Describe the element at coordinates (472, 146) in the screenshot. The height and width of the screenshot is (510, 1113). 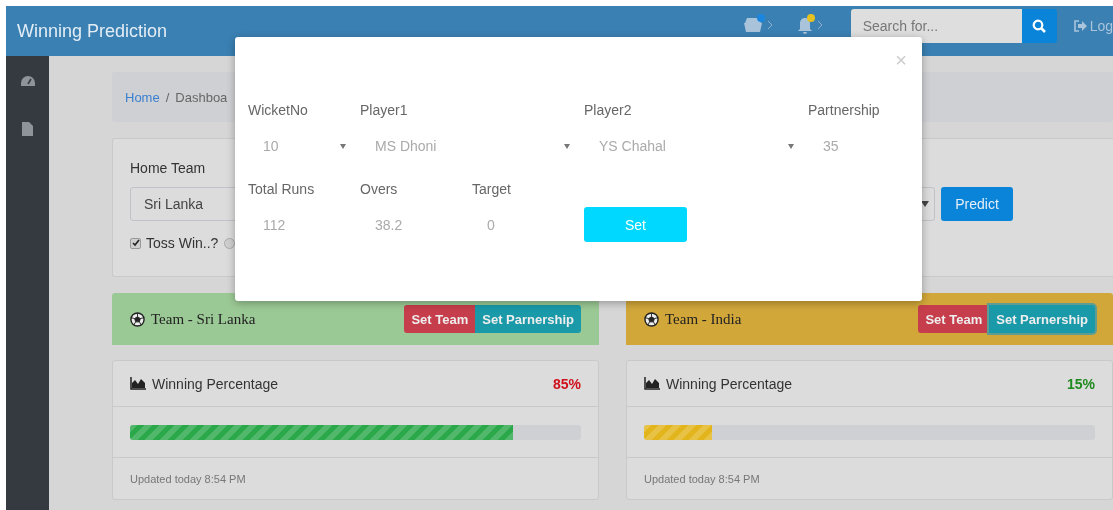
I see `select-field: MS Dhoni` at that location.